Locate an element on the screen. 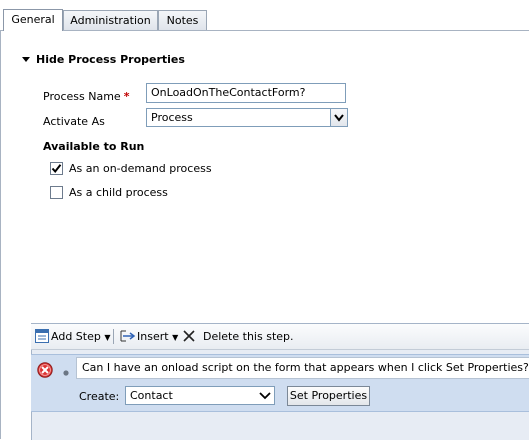  checkmark-icon is located at coordinates (56, 169).